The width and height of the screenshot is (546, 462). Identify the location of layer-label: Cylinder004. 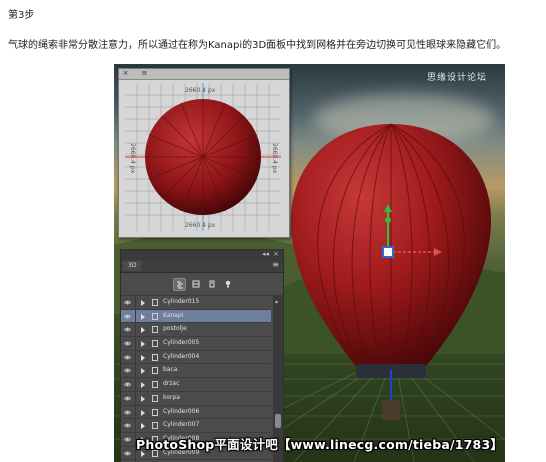
(181, 356).